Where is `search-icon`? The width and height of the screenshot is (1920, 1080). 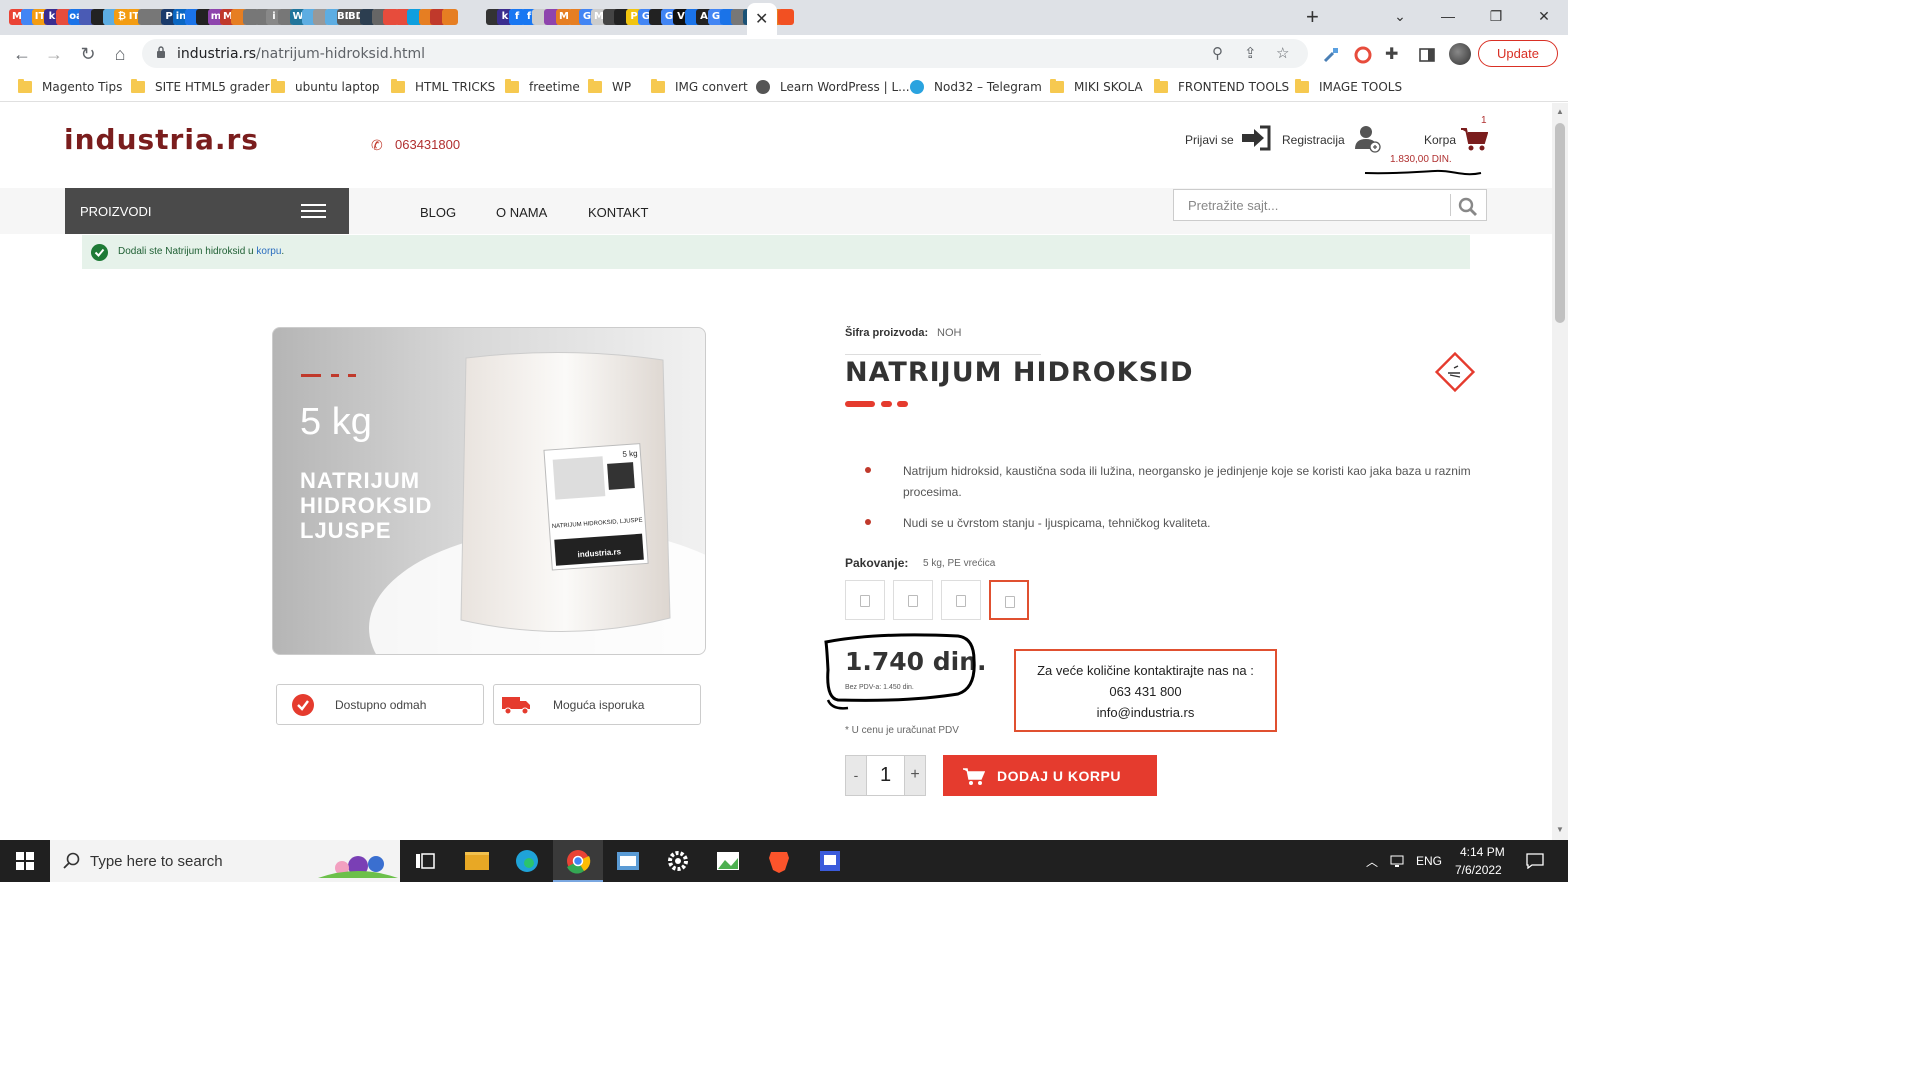
search-icon is located at coordinates (1468, 207).